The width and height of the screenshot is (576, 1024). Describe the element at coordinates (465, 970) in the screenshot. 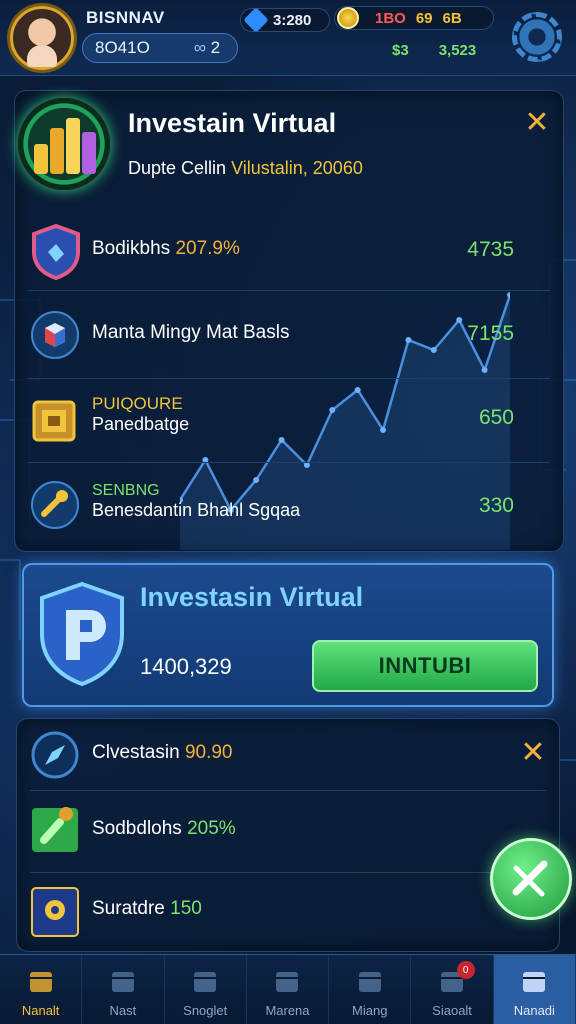

I see `notification-badge: 0` at that location.